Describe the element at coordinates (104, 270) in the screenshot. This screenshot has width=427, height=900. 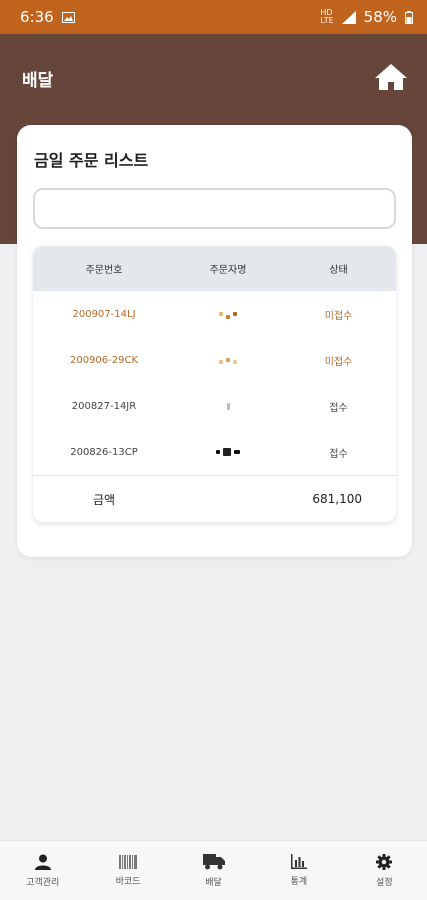
I see `column-header-order-no: 주문번호` at that location.